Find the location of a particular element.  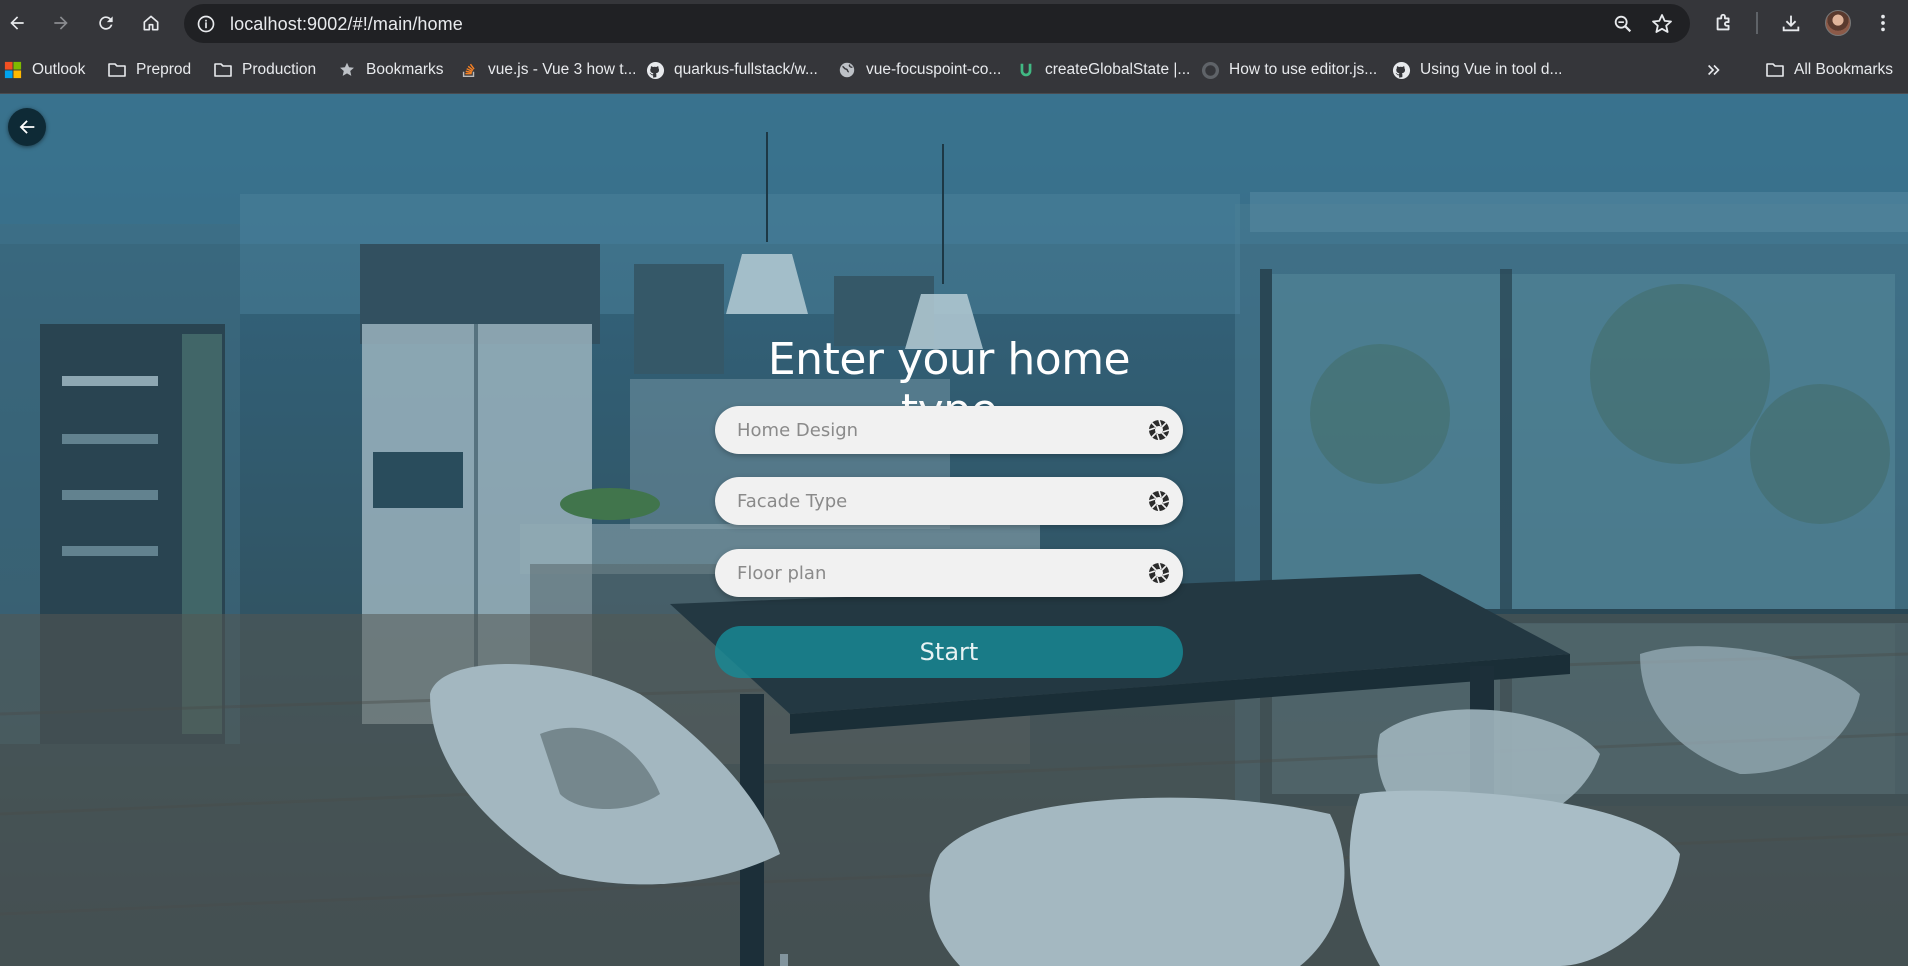

profile-avatar is located at coordinates (1838, 23).